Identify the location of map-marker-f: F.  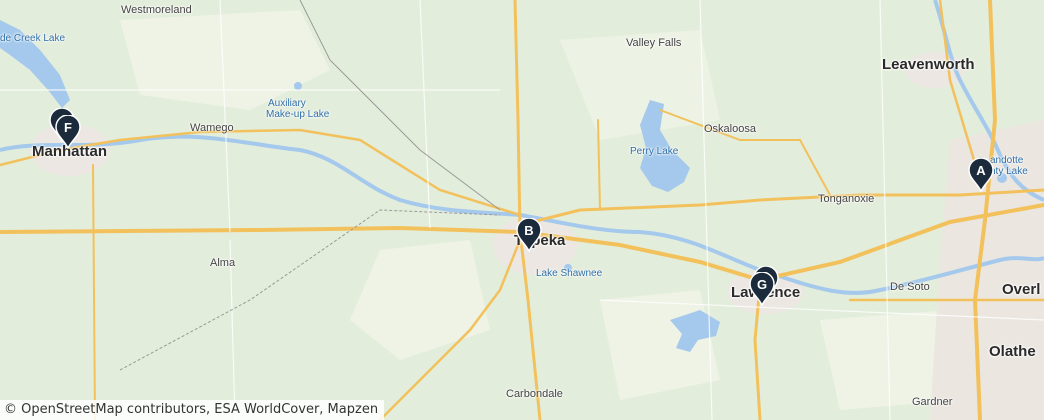
(68, 132).